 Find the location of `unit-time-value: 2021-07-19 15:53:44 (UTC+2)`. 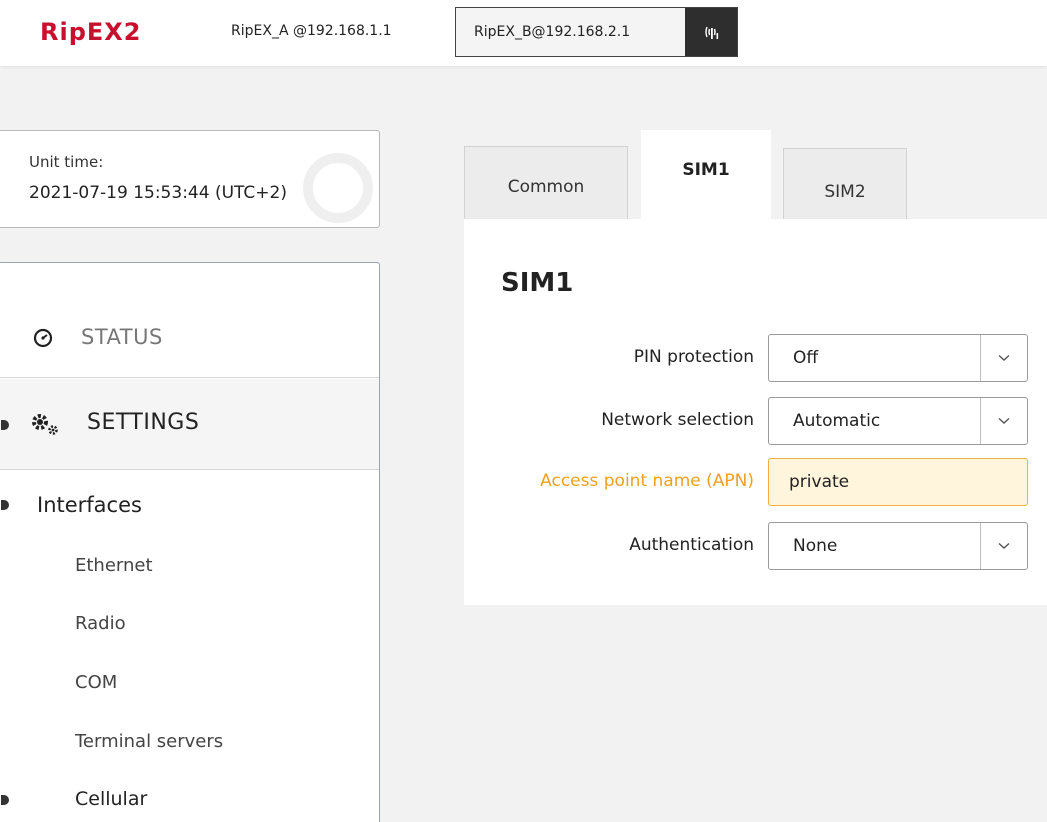

unit-time-value: 2021-07-19 15:53:44 (UTC+2) is located at coordinates (158, 193).